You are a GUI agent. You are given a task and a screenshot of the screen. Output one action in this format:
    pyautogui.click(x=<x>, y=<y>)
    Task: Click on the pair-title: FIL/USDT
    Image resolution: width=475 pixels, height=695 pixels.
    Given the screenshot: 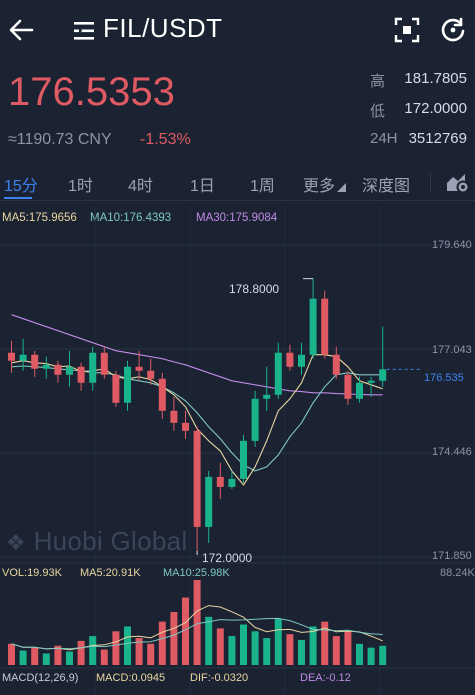 What is the action you would take?
    pyautogui.click(x=163, y=28)
    